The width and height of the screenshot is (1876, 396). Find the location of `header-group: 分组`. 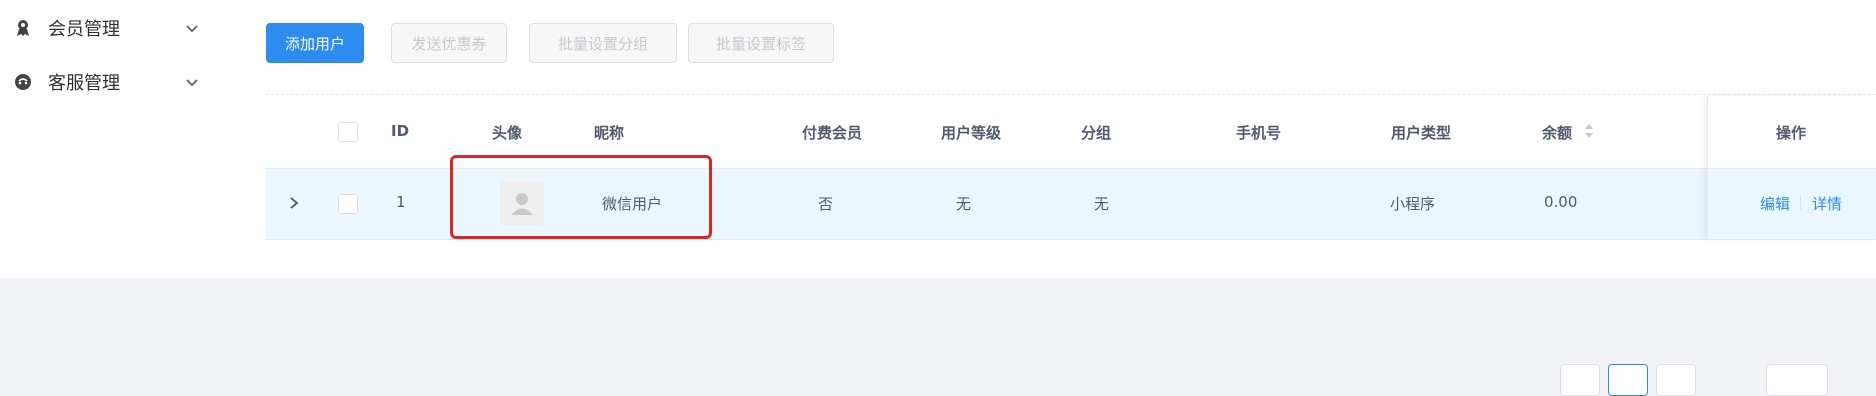

header-group: 分组 is located at coordinates (1096, 133).